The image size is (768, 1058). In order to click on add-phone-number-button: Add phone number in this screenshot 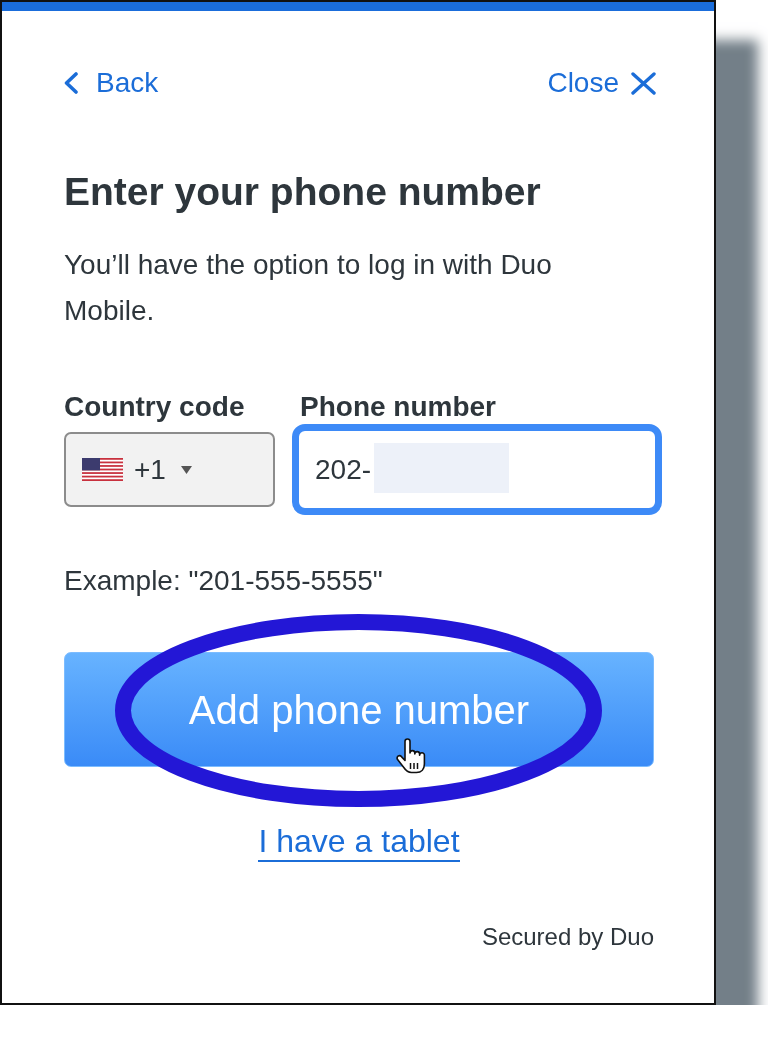, I will do `click(359, 709)`.